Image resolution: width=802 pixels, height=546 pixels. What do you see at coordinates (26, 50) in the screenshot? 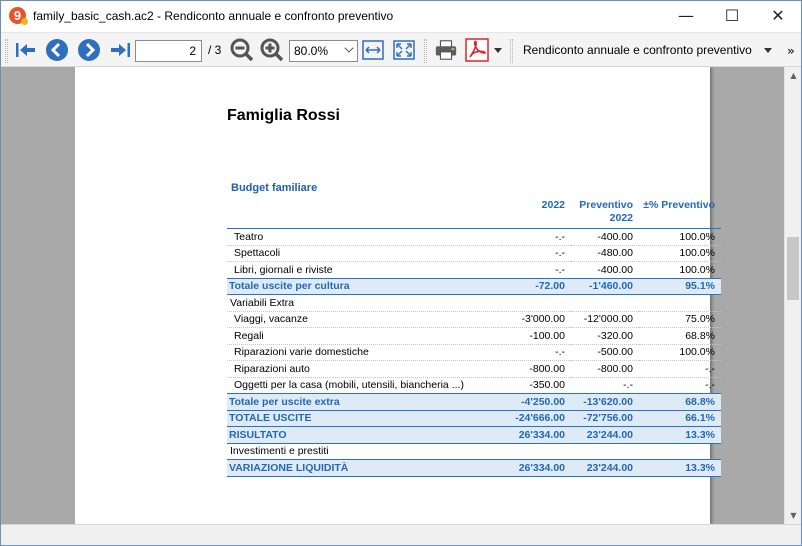
I see `first-page-icon` at bounding box center [26, 50].